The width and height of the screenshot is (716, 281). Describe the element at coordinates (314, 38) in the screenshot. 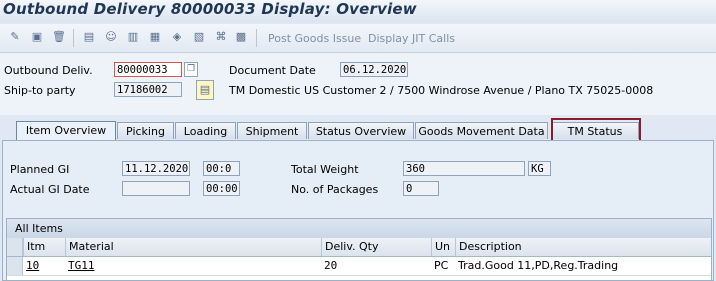

I see `post-goods-issue-button: Post Goods Issue` at that location.